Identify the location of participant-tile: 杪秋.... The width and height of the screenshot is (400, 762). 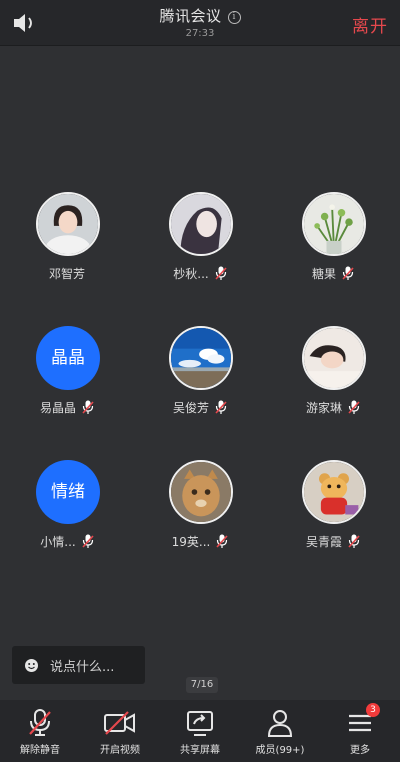
(200, 242).